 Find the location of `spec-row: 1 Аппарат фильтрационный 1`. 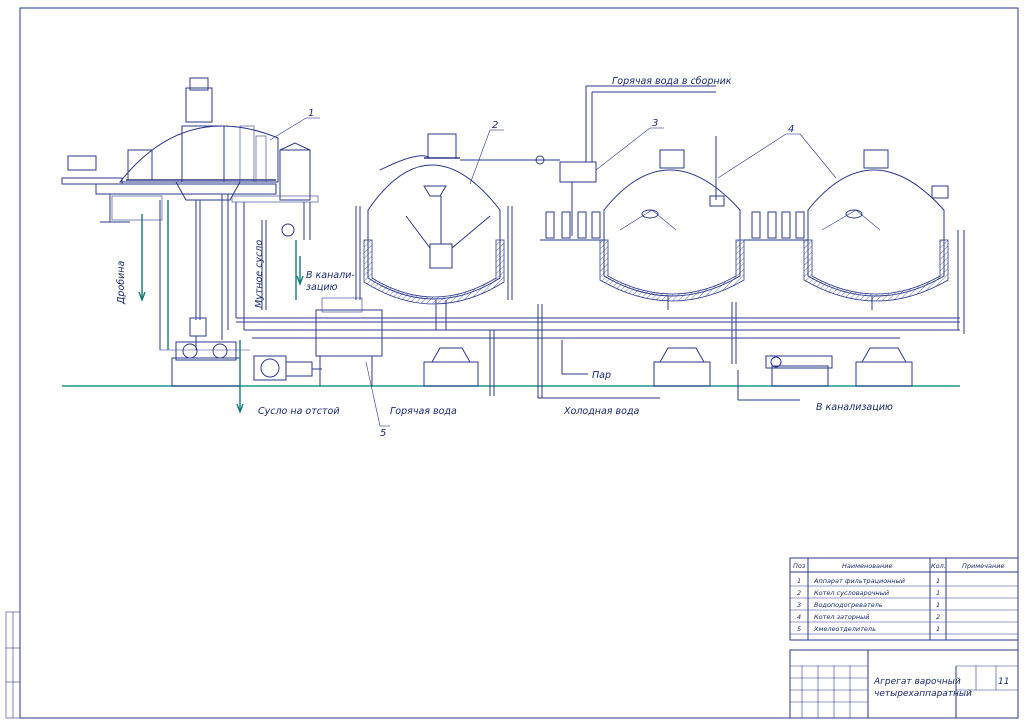

spec-row: 1 Аппарат фильтрационный 1 is located at coordinates (868, 581).